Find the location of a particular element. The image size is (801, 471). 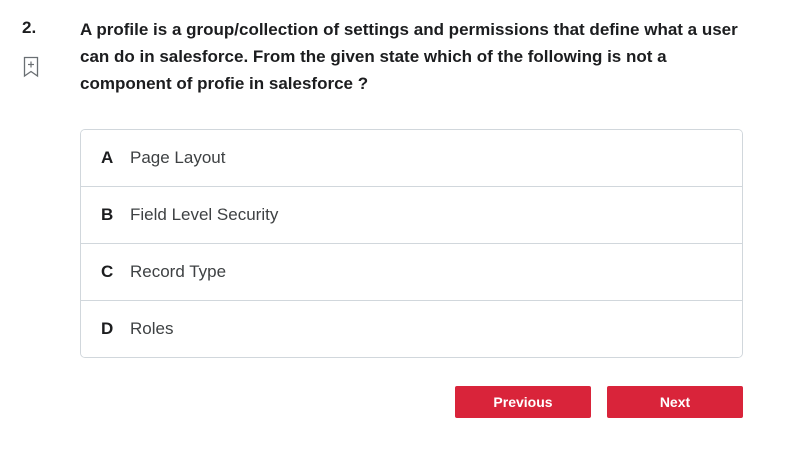

option-a: A Page Layout is located at coordinates (411, 158).